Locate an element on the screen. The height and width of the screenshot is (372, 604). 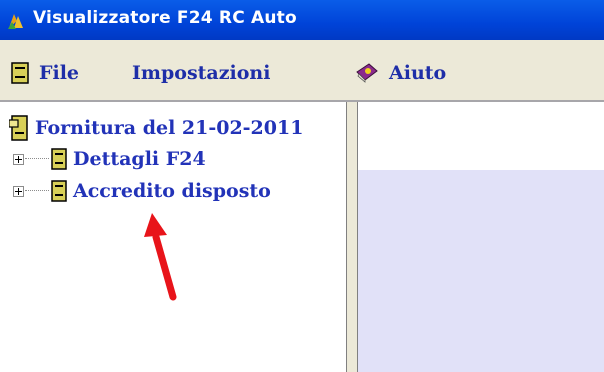
tree-item: Dettagli F24 is located at coordinates (109, 159).